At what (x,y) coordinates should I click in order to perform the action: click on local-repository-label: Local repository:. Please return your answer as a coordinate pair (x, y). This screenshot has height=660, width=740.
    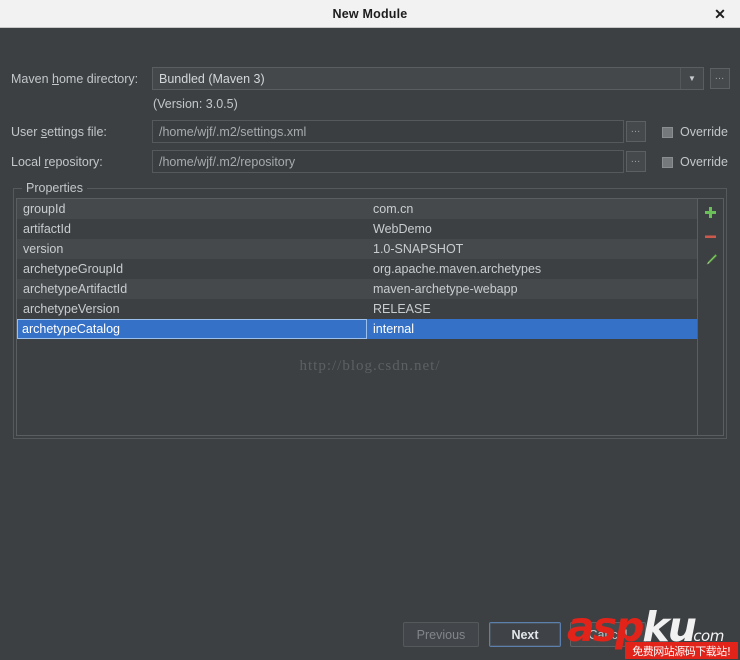
    Looking at the image, I should click on (57, 162).